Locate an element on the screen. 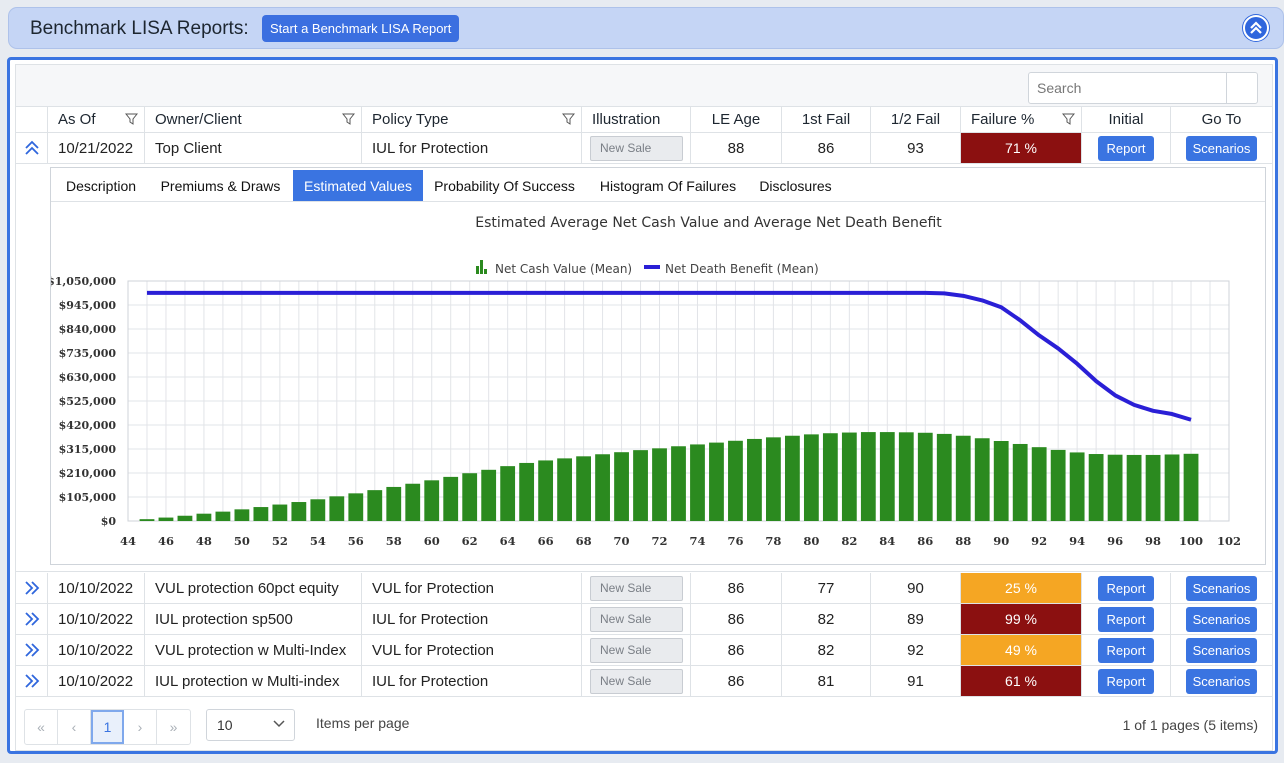 The height and width of the screenshot is (763, 1284). column-header-half-fail: 1/2 Fail is located at coordinates (915, 119).